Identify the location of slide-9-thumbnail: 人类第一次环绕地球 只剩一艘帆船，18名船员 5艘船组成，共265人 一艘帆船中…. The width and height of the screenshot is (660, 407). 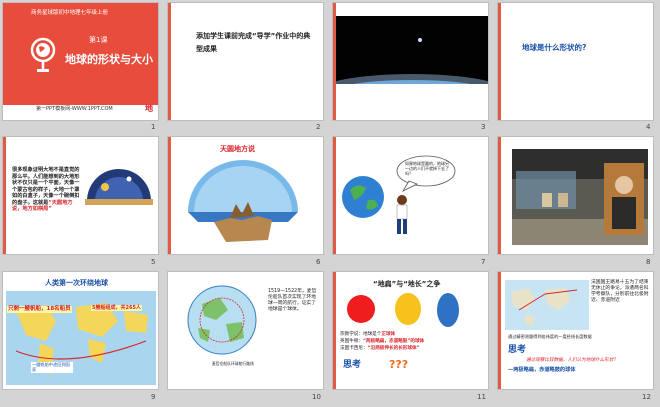
(80, 330).